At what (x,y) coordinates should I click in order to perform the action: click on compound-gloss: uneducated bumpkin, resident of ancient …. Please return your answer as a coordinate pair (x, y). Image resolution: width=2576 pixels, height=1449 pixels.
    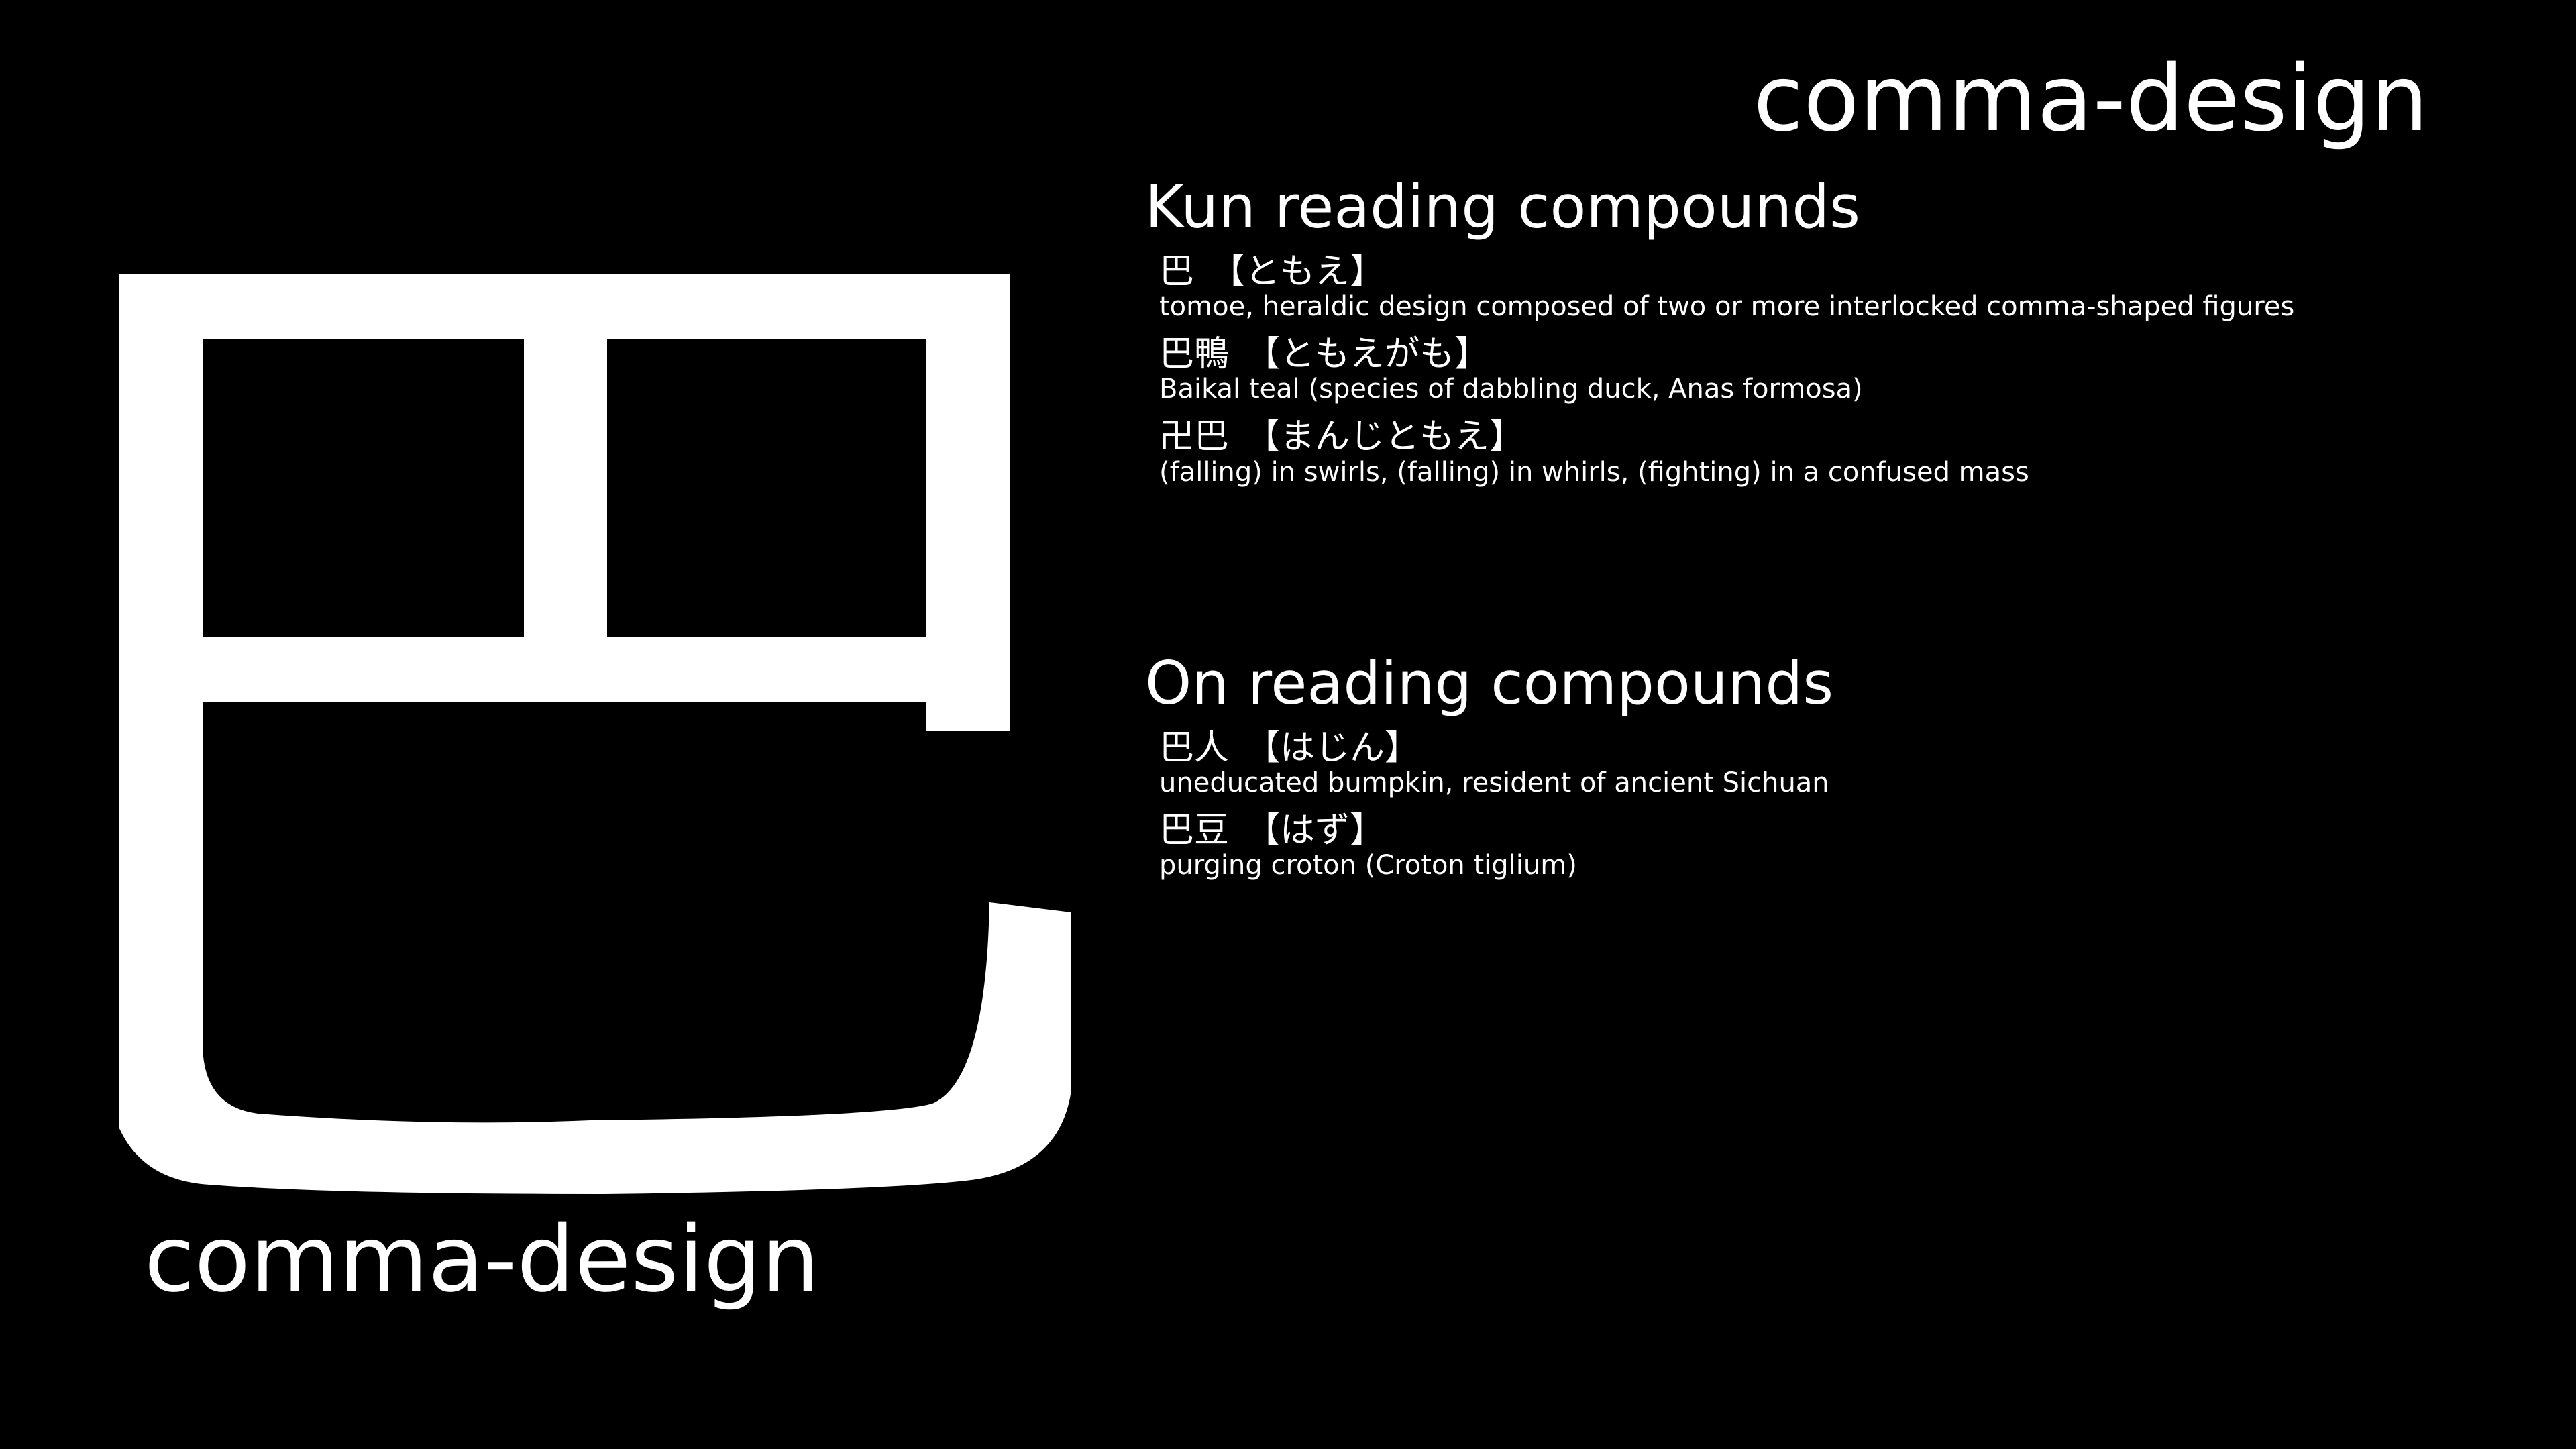
    Looking at the image, I should click on (1494, 783).